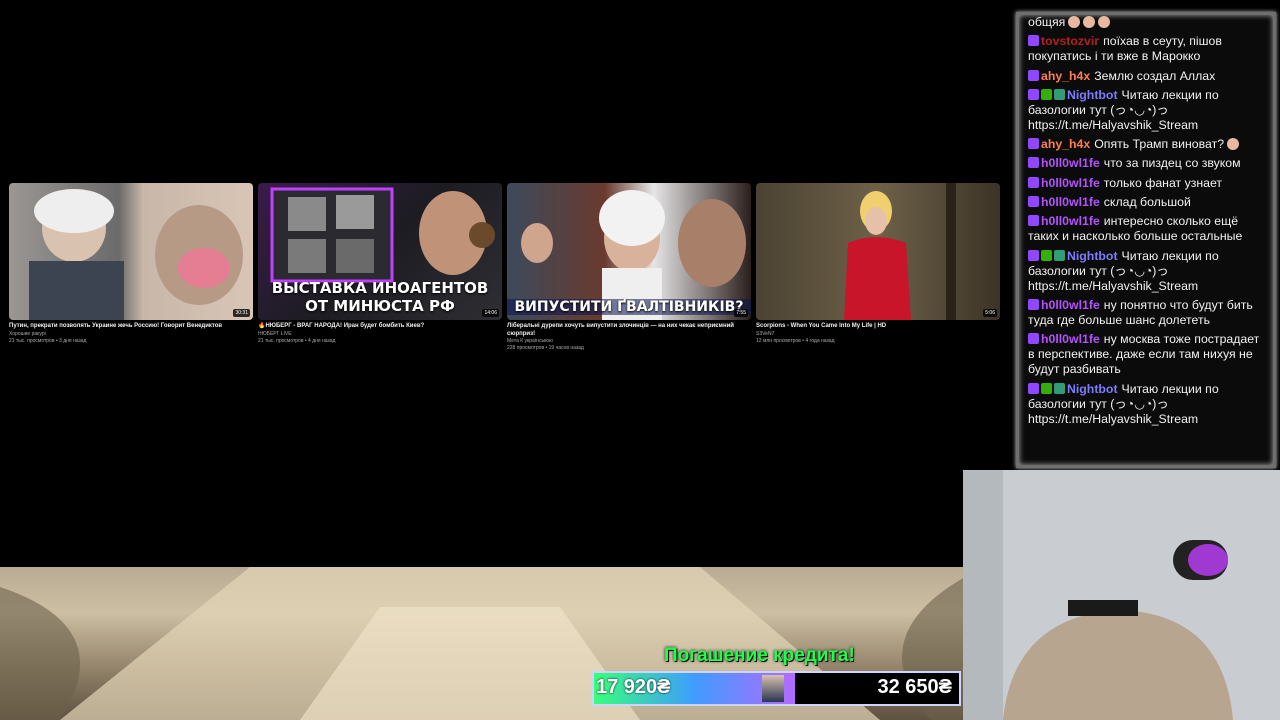 The width and height of the screenshot is (1280, 720). Describe the element at coordinates (380, 251) in the screenshot. I see `video-thumbnail: ВЫСТАВКА ИНОАГЕНТОВ ОТ МИНЮСТА РФ 14:06` at that location.